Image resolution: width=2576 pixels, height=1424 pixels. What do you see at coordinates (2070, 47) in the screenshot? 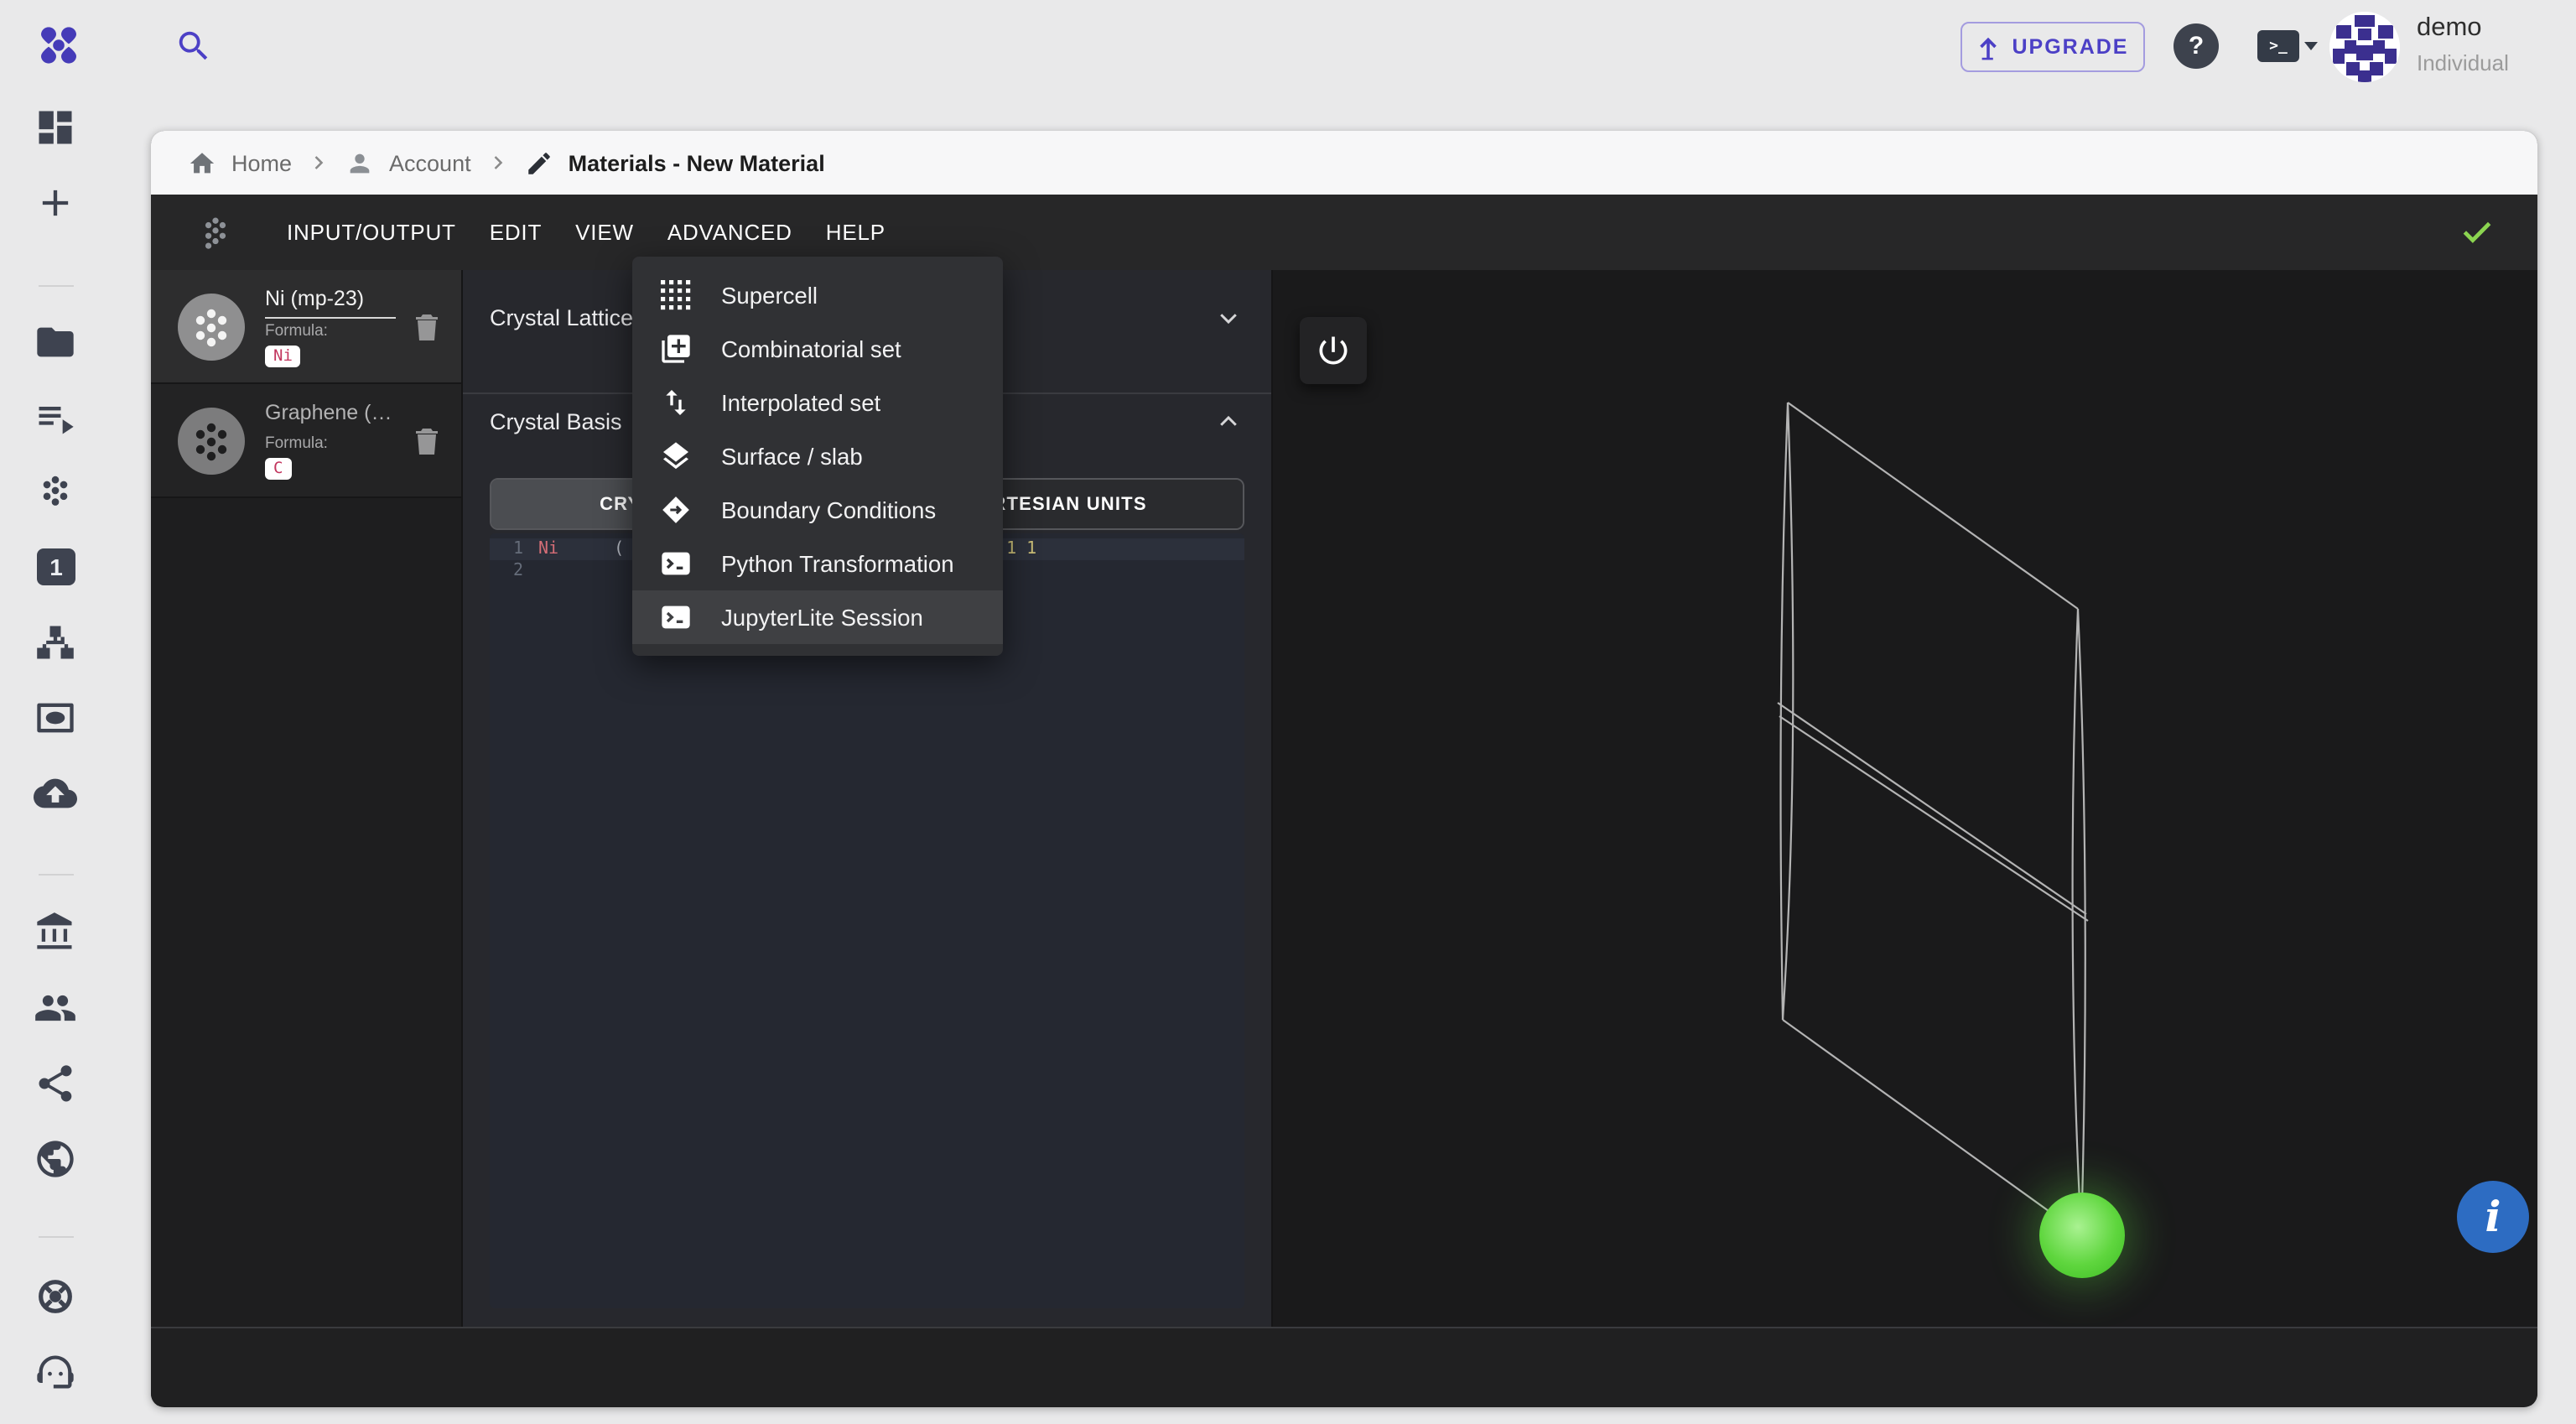
I see `upgrade-label: UPGRADE` at bounding box center [2070, 47].